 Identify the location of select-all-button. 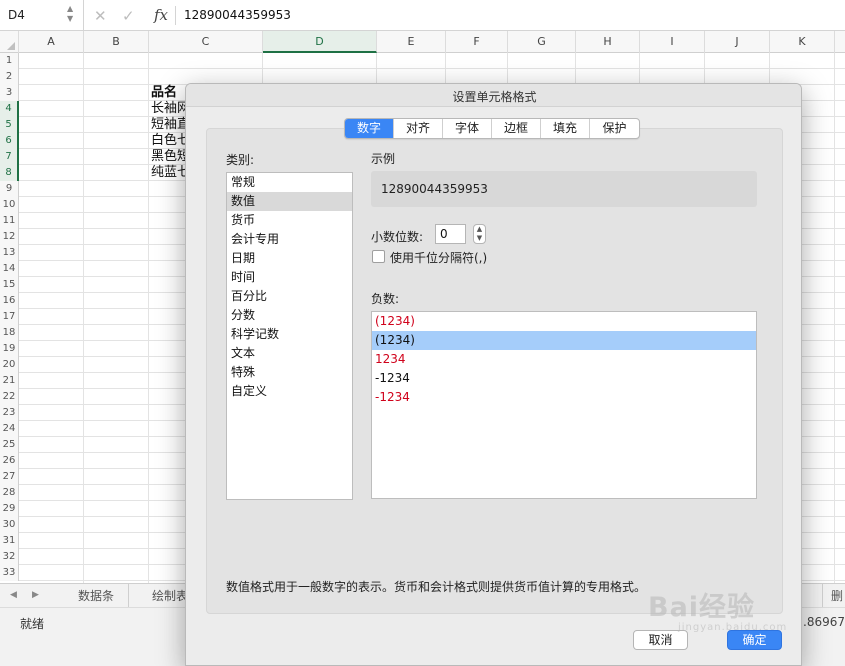
(9, 42).